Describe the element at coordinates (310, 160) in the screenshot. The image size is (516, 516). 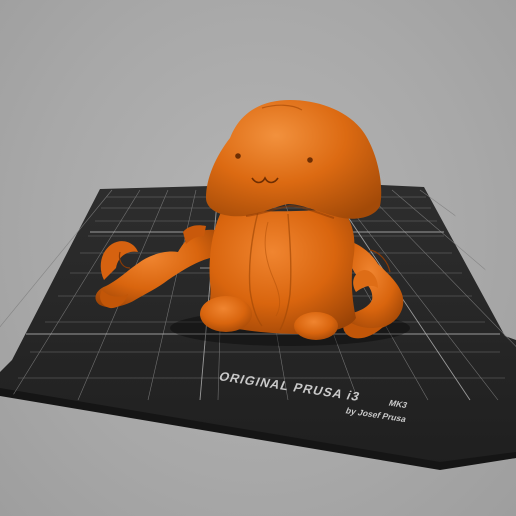
I see `right-eye` at that location.